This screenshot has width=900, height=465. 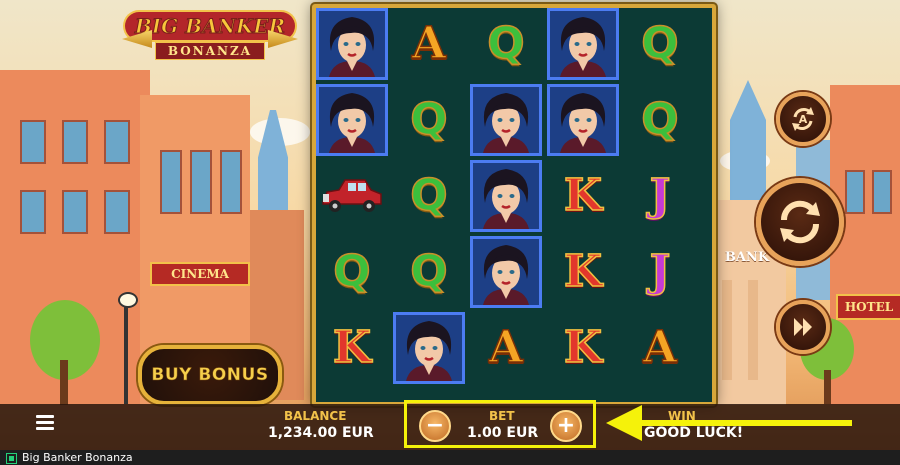 I want to click on hamburger-menu-icon, so click(x=45, y=423).